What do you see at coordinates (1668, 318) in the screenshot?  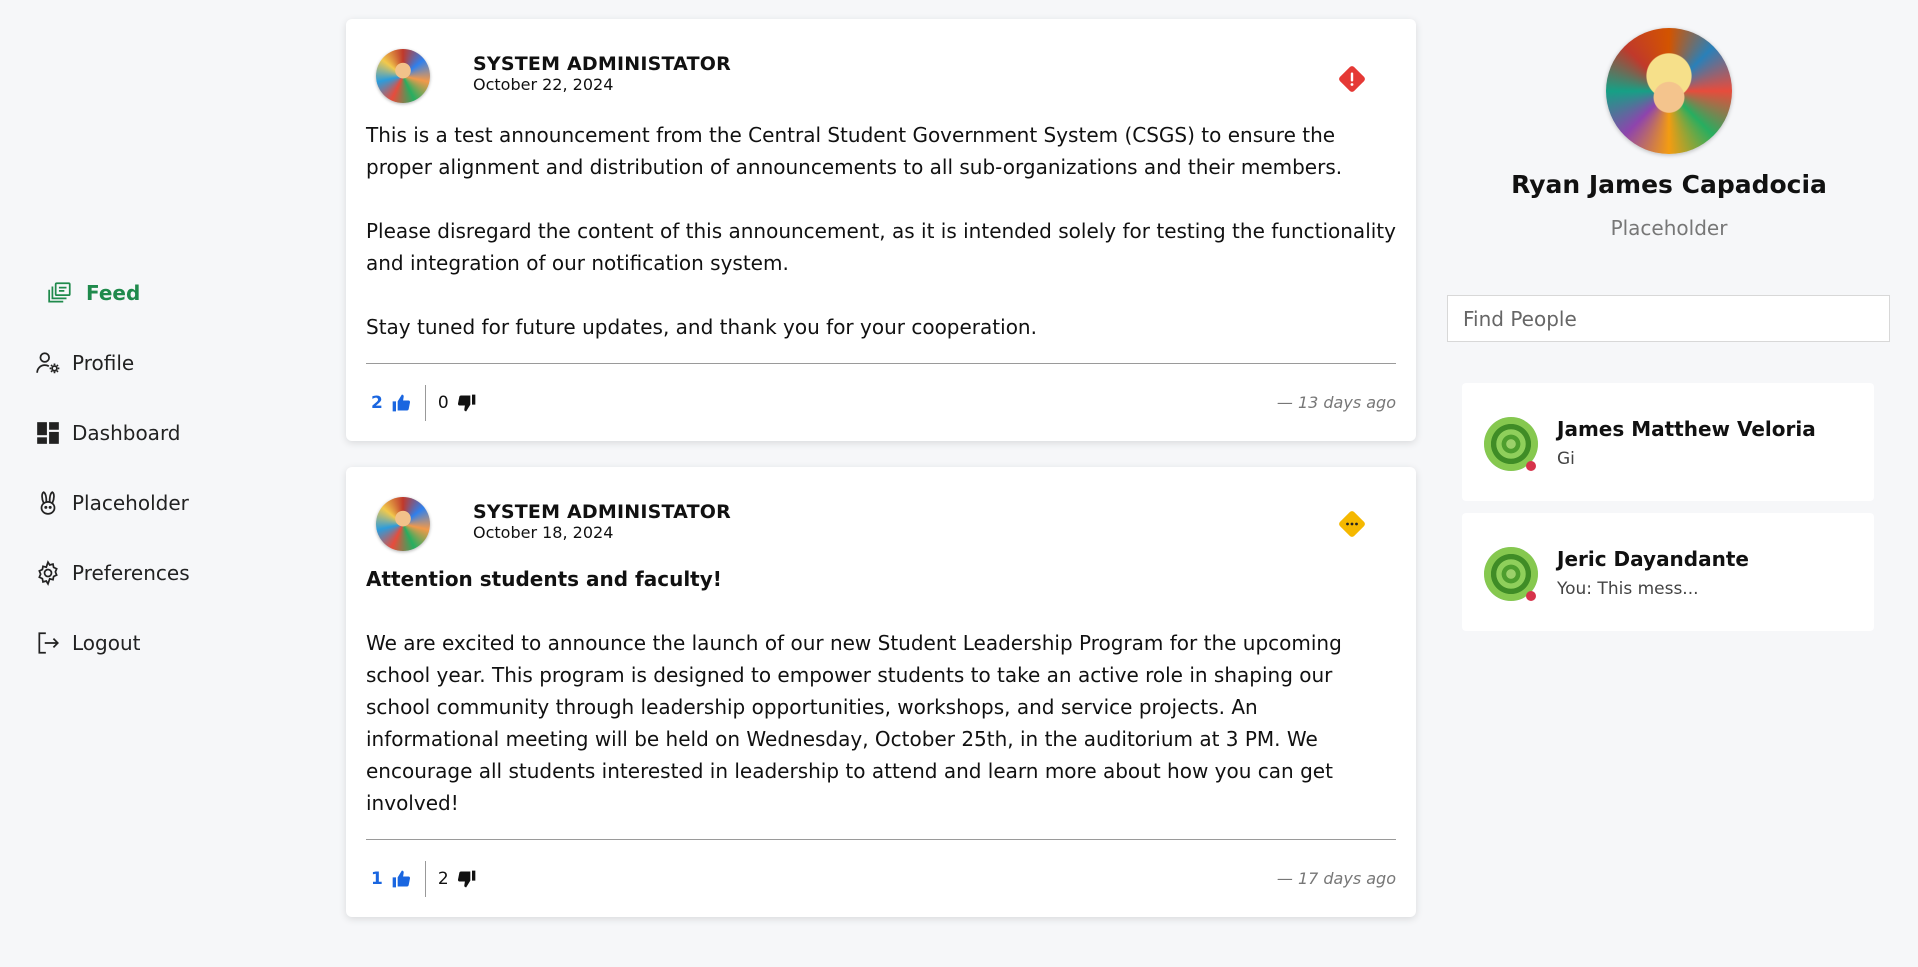 I see `find-people-input` at bounding box center [1668, 318].